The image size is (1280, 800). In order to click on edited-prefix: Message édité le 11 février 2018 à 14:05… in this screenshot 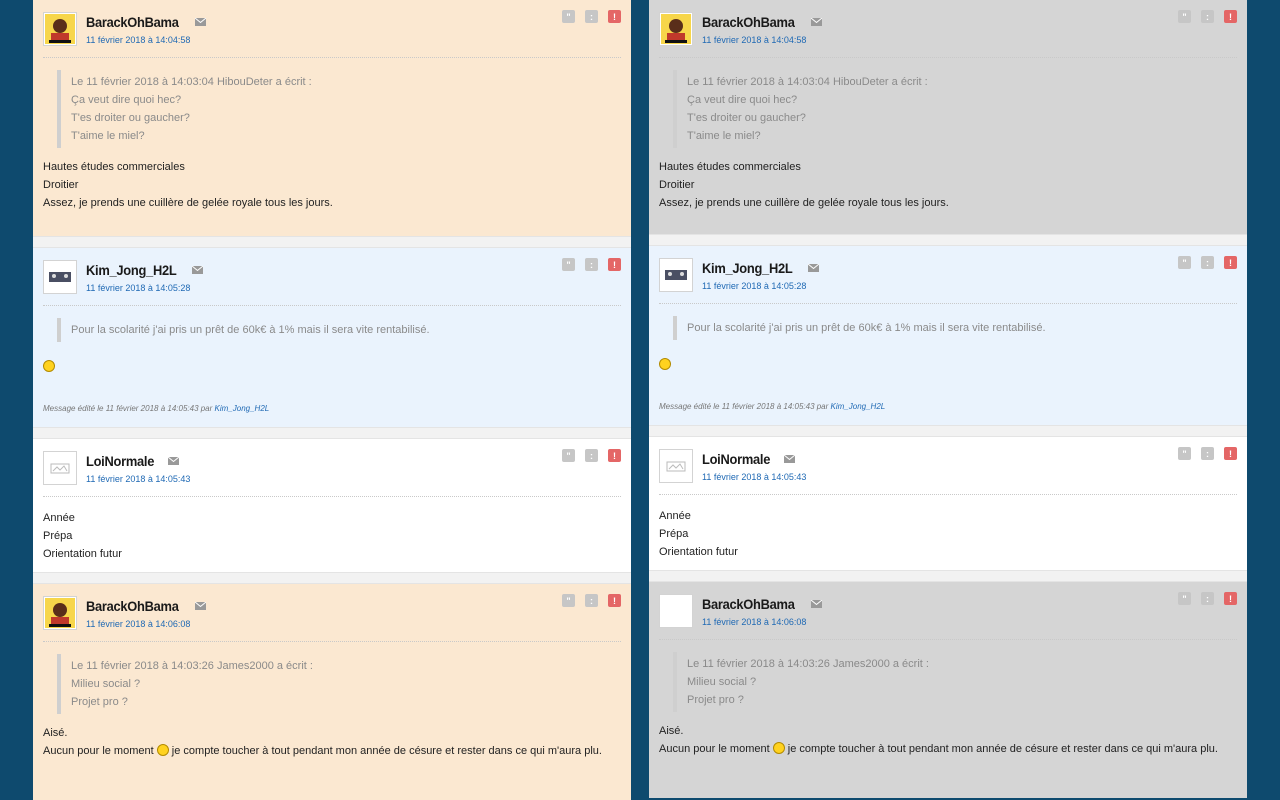, I will do `click(128, 408)`.